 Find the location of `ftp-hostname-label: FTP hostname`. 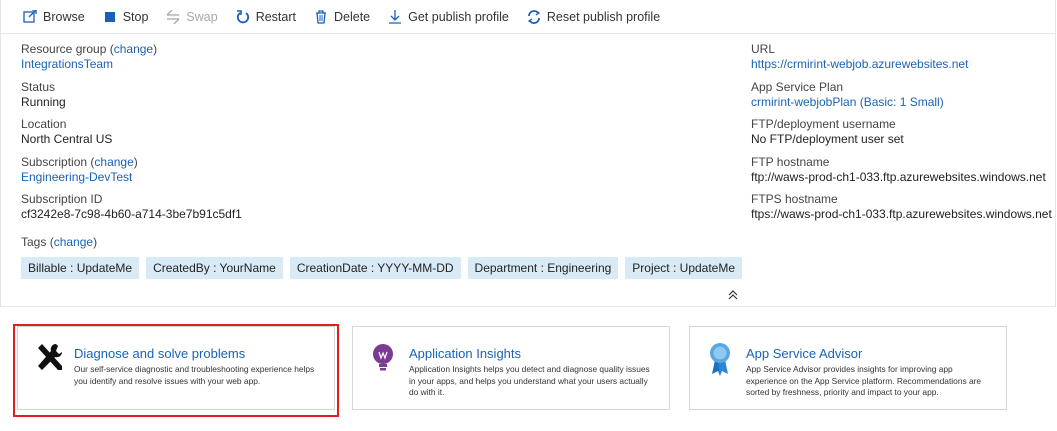

ftp-hostname-label: FTP hostname is located at coordinates (790, 161).